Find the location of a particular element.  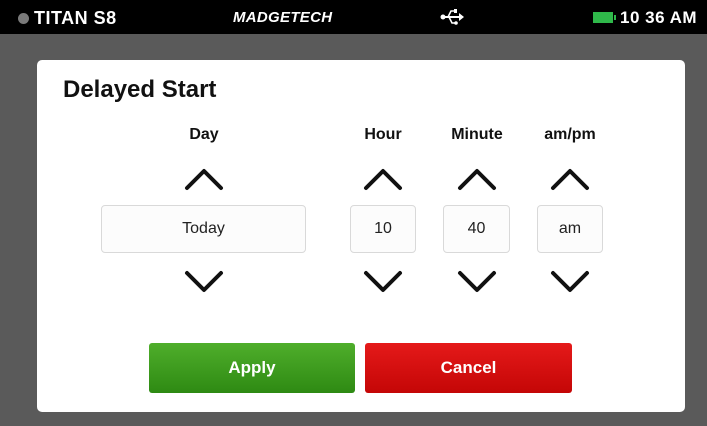

cancel-button: Cancel is located at coordinates (468, 368).